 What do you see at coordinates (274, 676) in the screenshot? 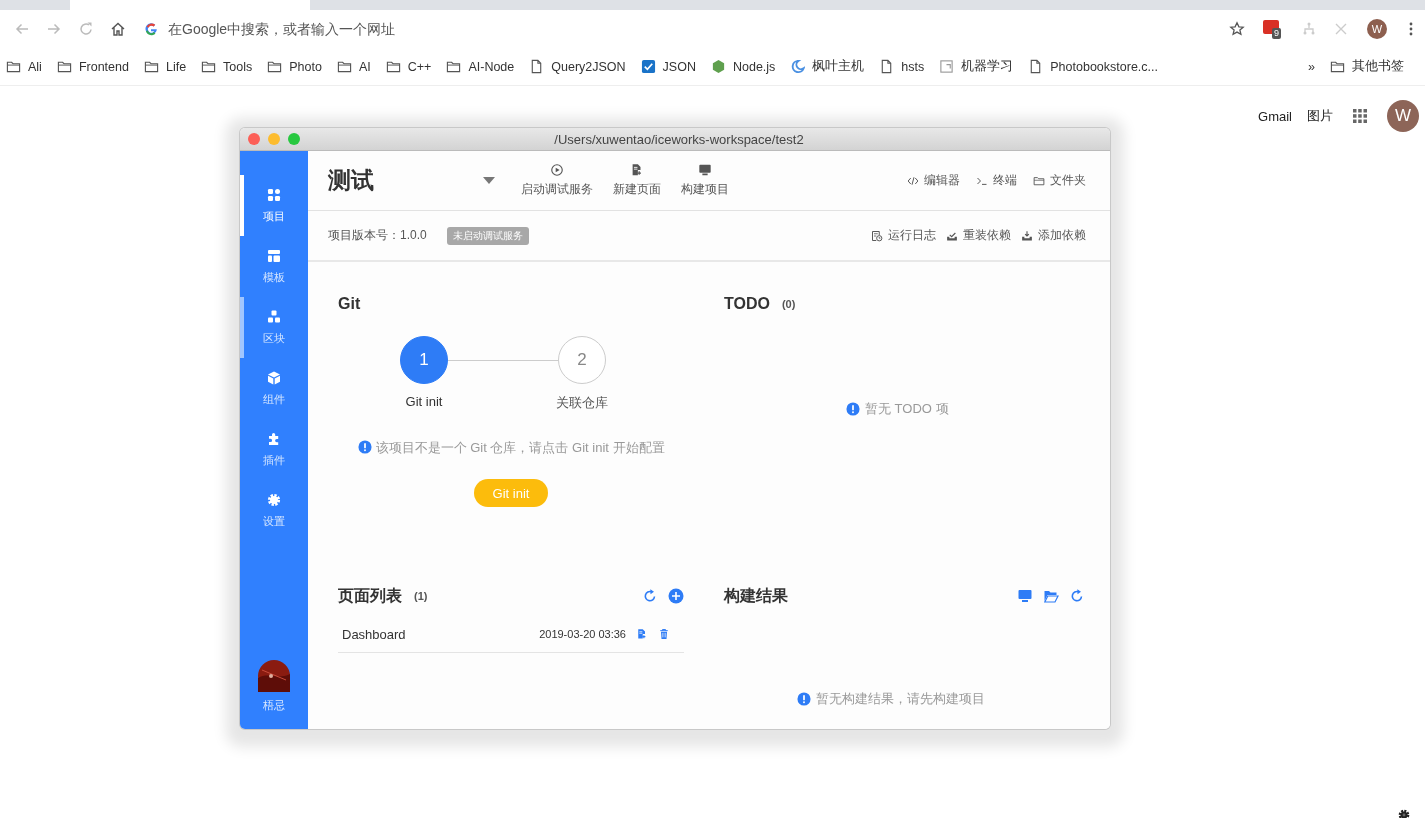
I see `user-avatar` at bounding box center [274, 676].